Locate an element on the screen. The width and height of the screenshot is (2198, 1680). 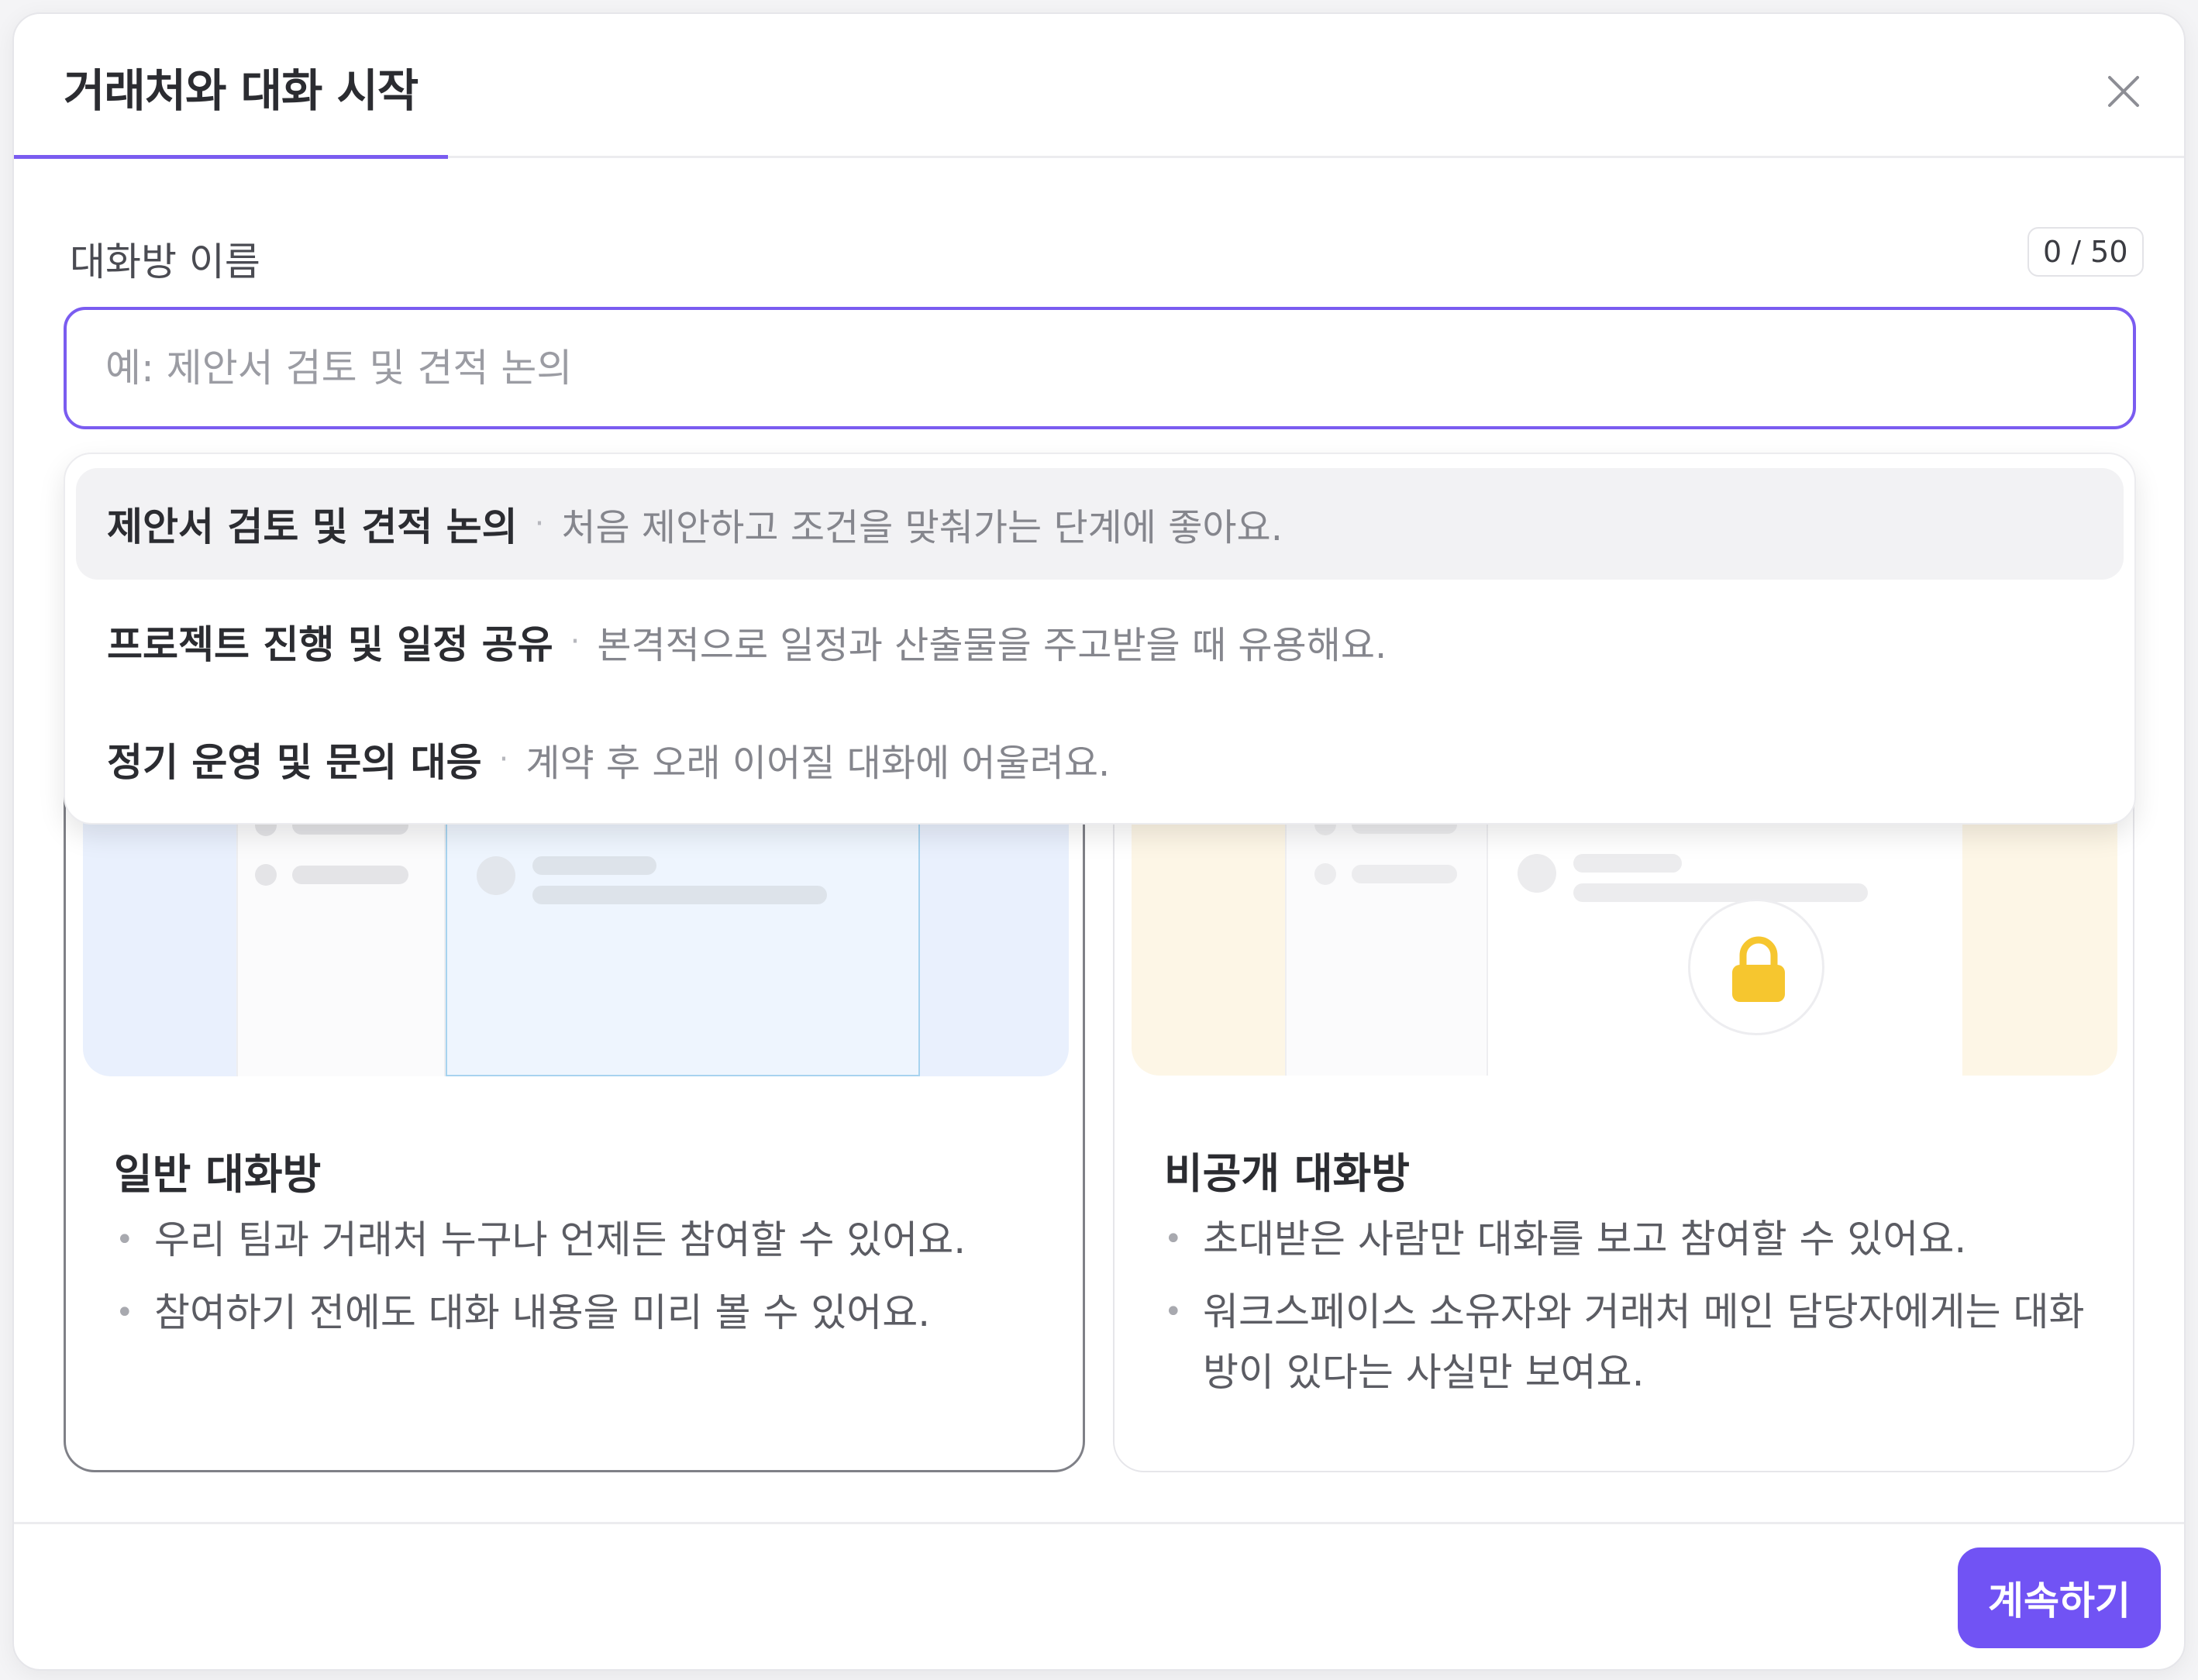
title-underline is located at coordinates (231, 157).